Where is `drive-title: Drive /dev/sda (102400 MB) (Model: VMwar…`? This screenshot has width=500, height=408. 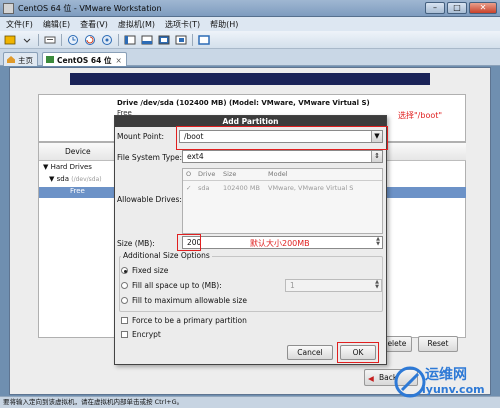 drive-title: Drive /dev/sda (102400 MB) (Model: VMwar… is located at coordinates (243, 103).